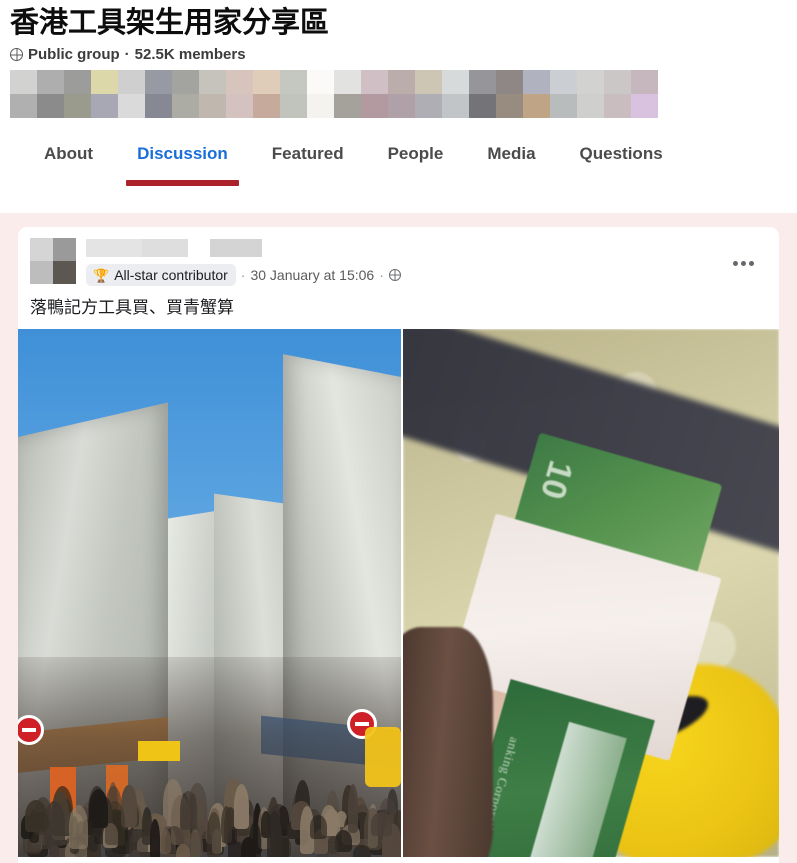  I want to click on group-privacy-label: Public group, so click(74, 54).